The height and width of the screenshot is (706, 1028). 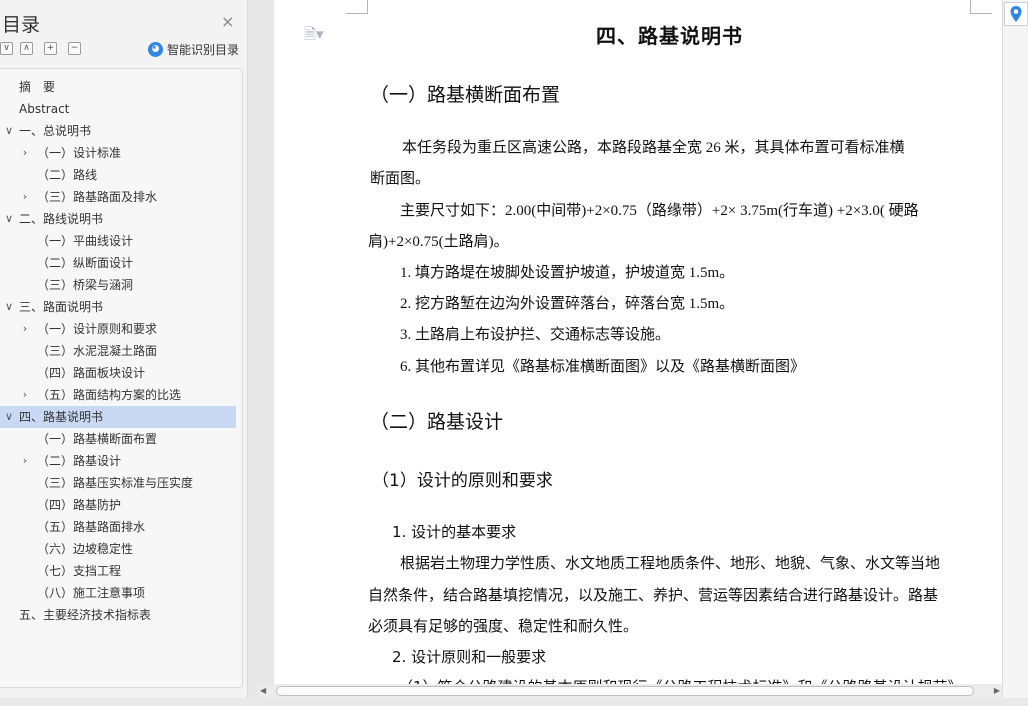 I want to click on toc-item-label: （二）纵断面设计, so click(x=85, y=263).